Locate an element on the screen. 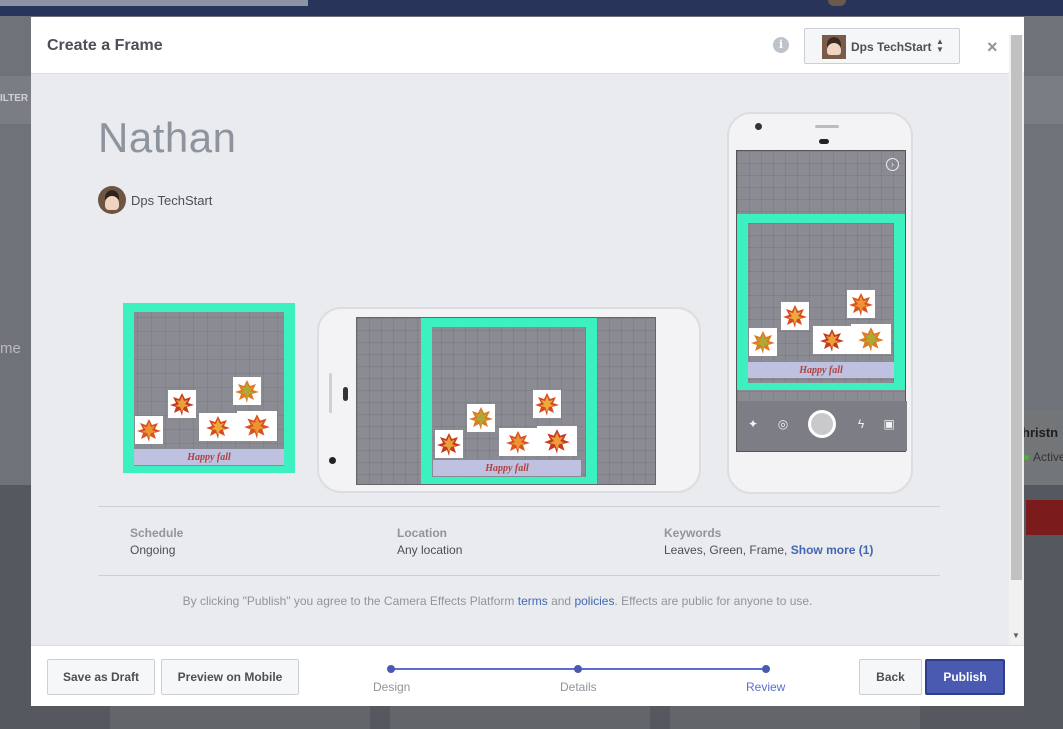 The image size is (1063, 729). progress-stepper: Design Details Review is located at coordinates (579, 681).